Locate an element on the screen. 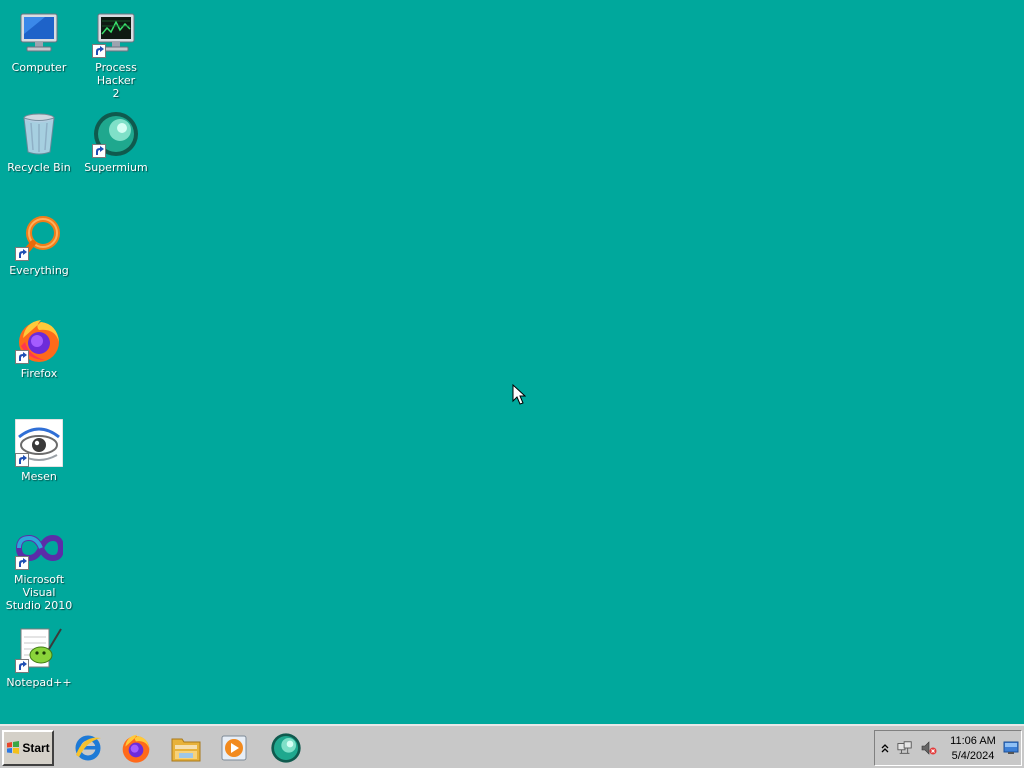 The image size is (1024, 768). taskbar-file-explorer is located at coordinates (186, 748).